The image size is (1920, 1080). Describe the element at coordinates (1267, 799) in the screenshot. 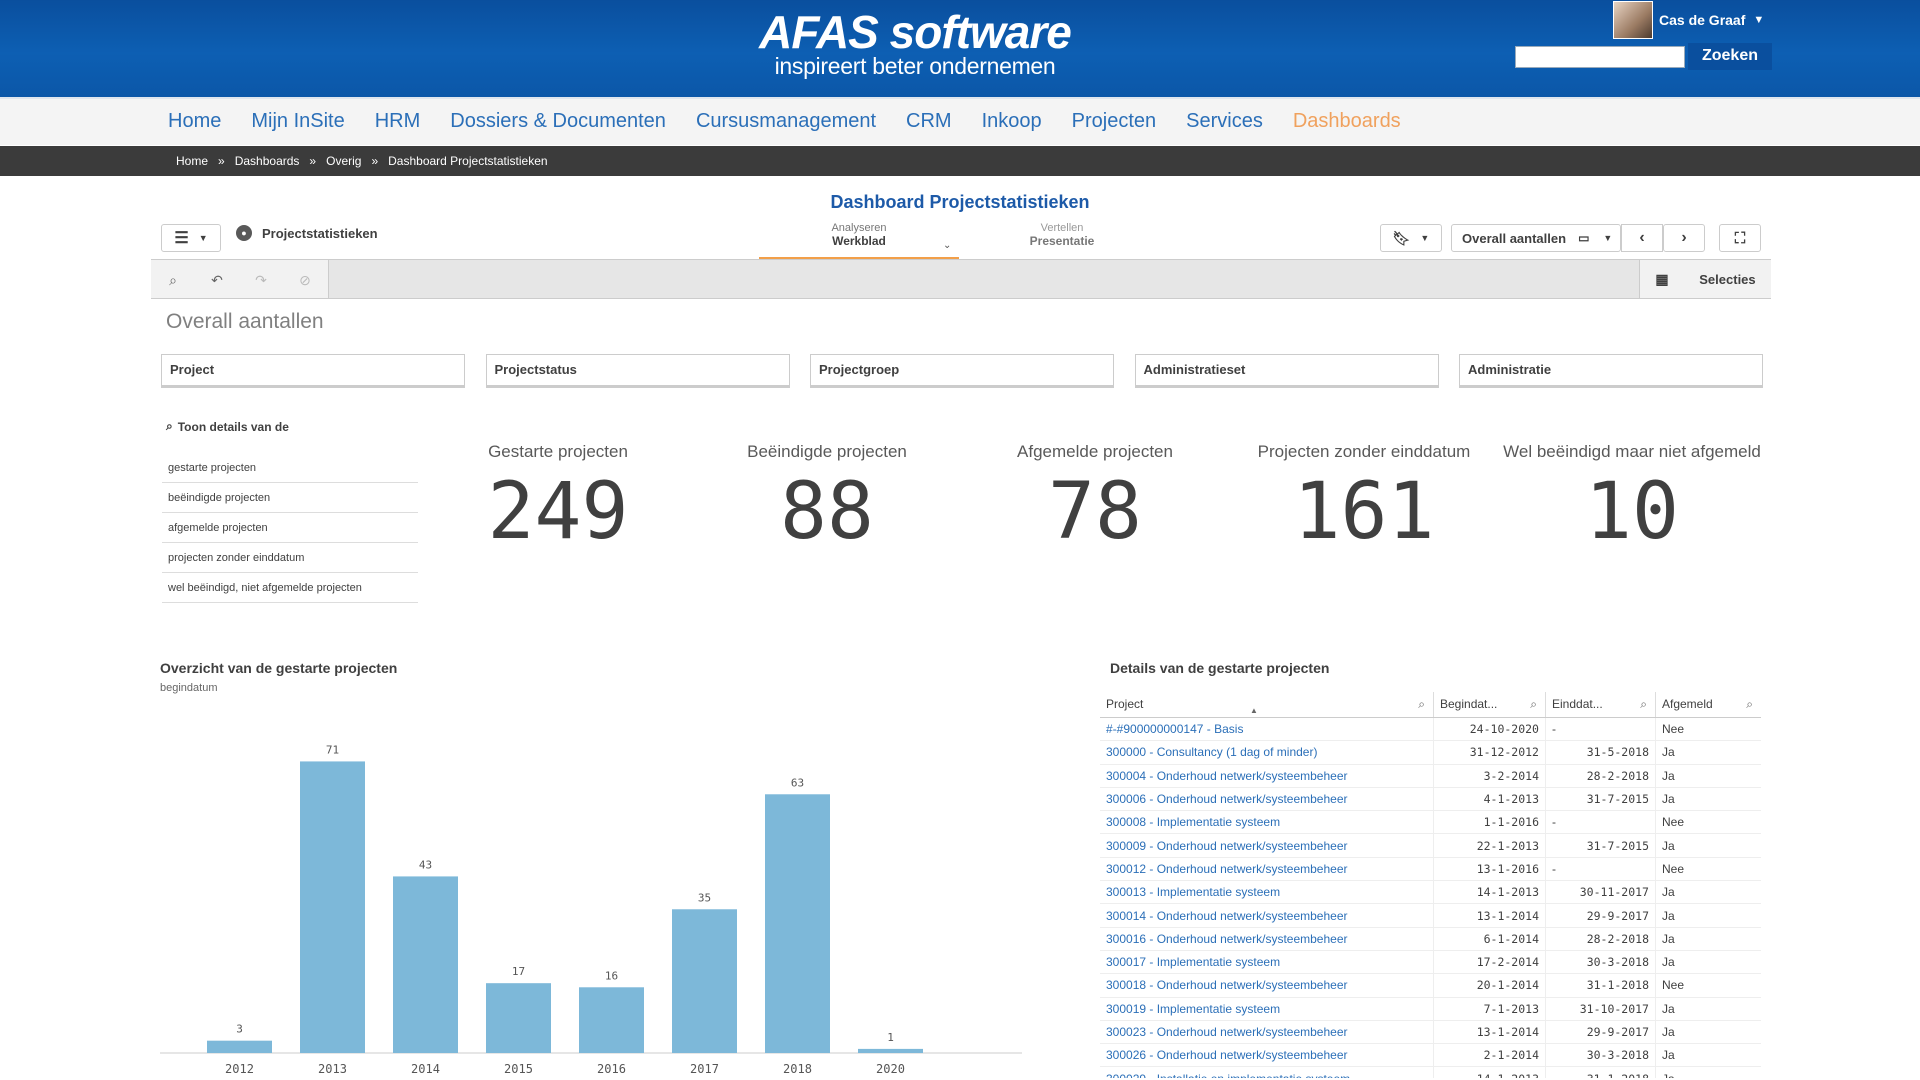

I see `table-cell: 300006 - Onderhoud netwerk/systeembeheer` at that location.